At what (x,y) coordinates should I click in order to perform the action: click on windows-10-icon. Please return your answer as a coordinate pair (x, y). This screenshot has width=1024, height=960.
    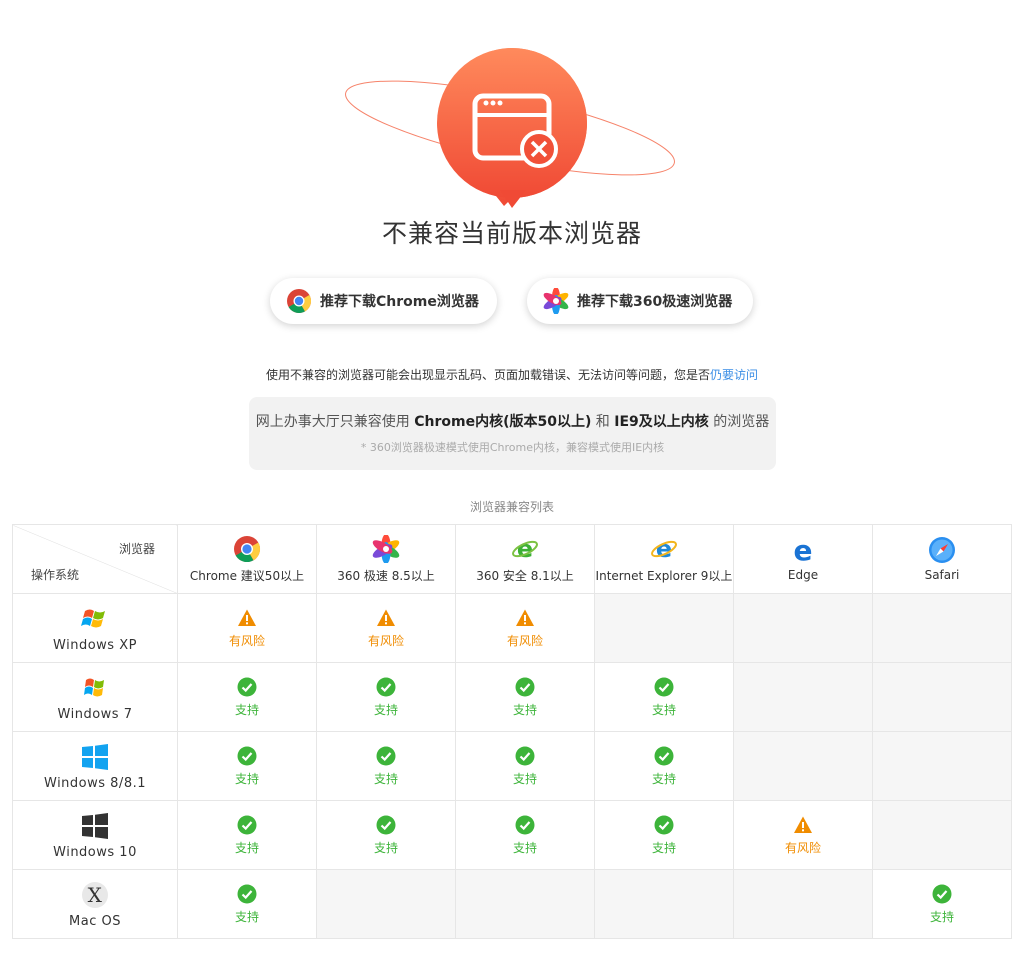
    Looking at the image, I should click on (95, 826).